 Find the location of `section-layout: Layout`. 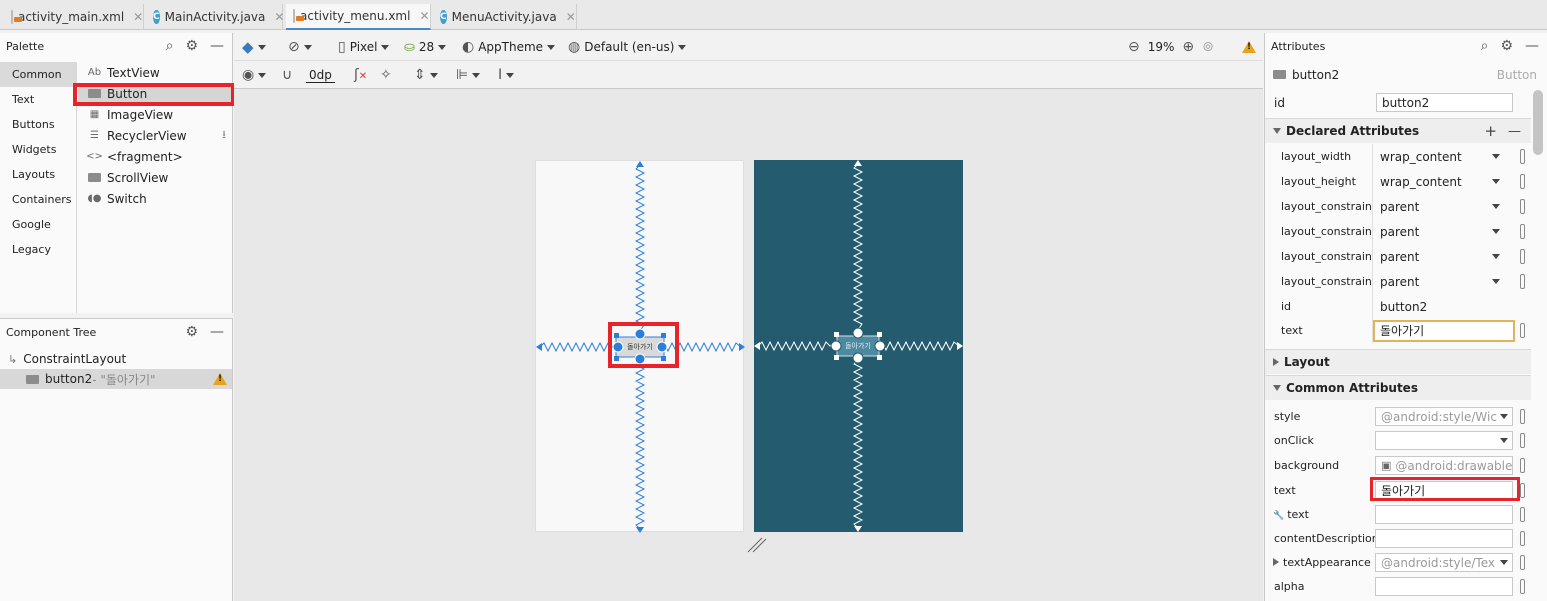

section-layout: Layout is located at coordinates (1398, 361).